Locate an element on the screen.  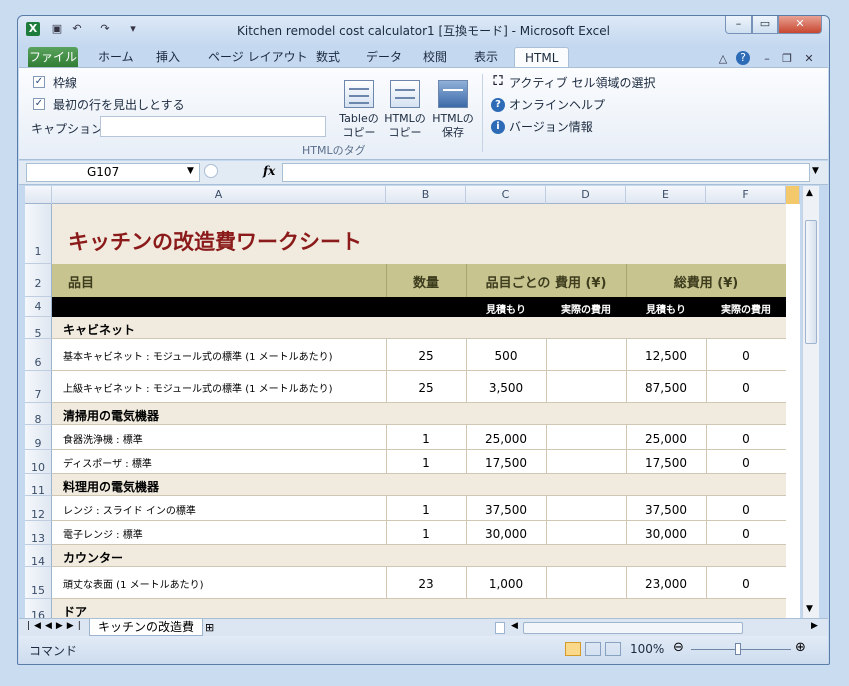
scroll-right-icon: ▶ is located at coordinates (814, 626).